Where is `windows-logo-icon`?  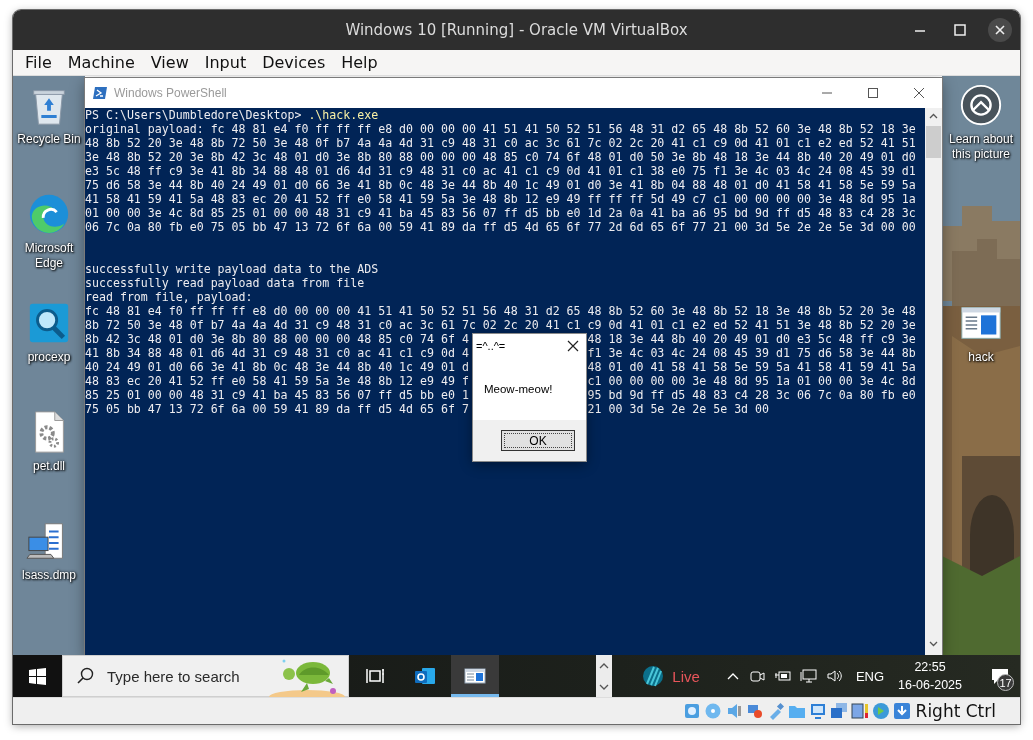
windows-logo-icon is located at coordinates (37, 676).